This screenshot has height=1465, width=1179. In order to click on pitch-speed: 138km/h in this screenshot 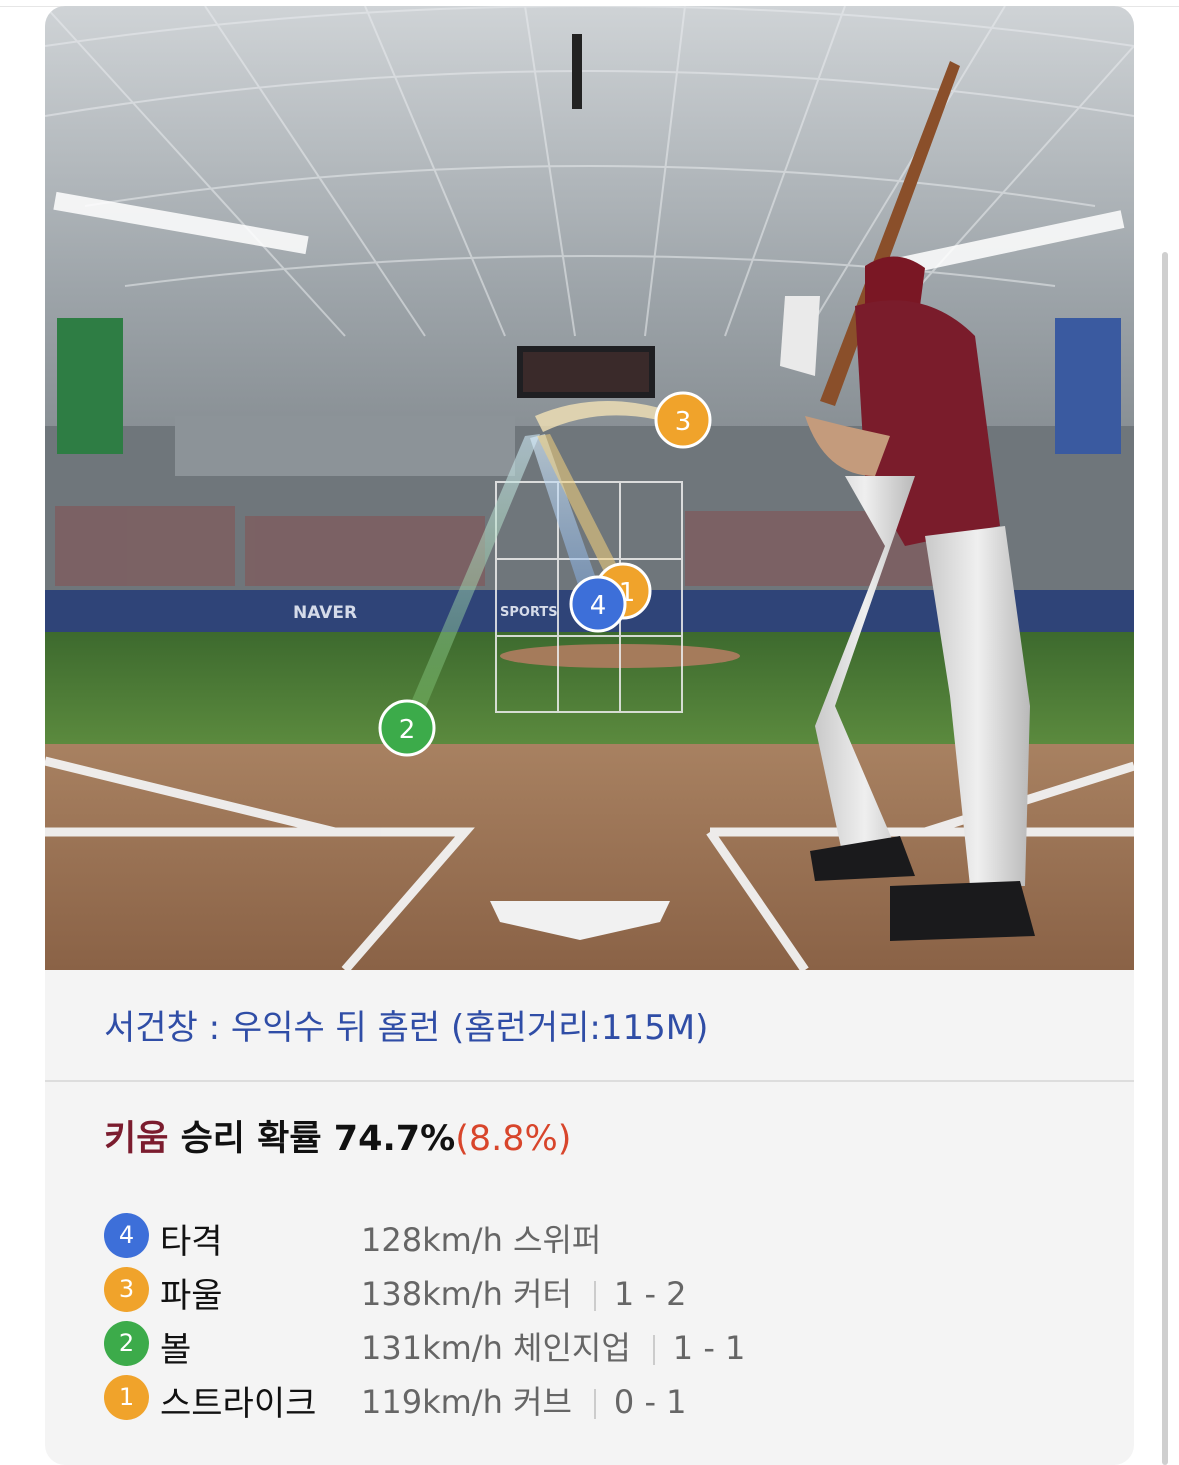, I will do `click(432, 1294)`.